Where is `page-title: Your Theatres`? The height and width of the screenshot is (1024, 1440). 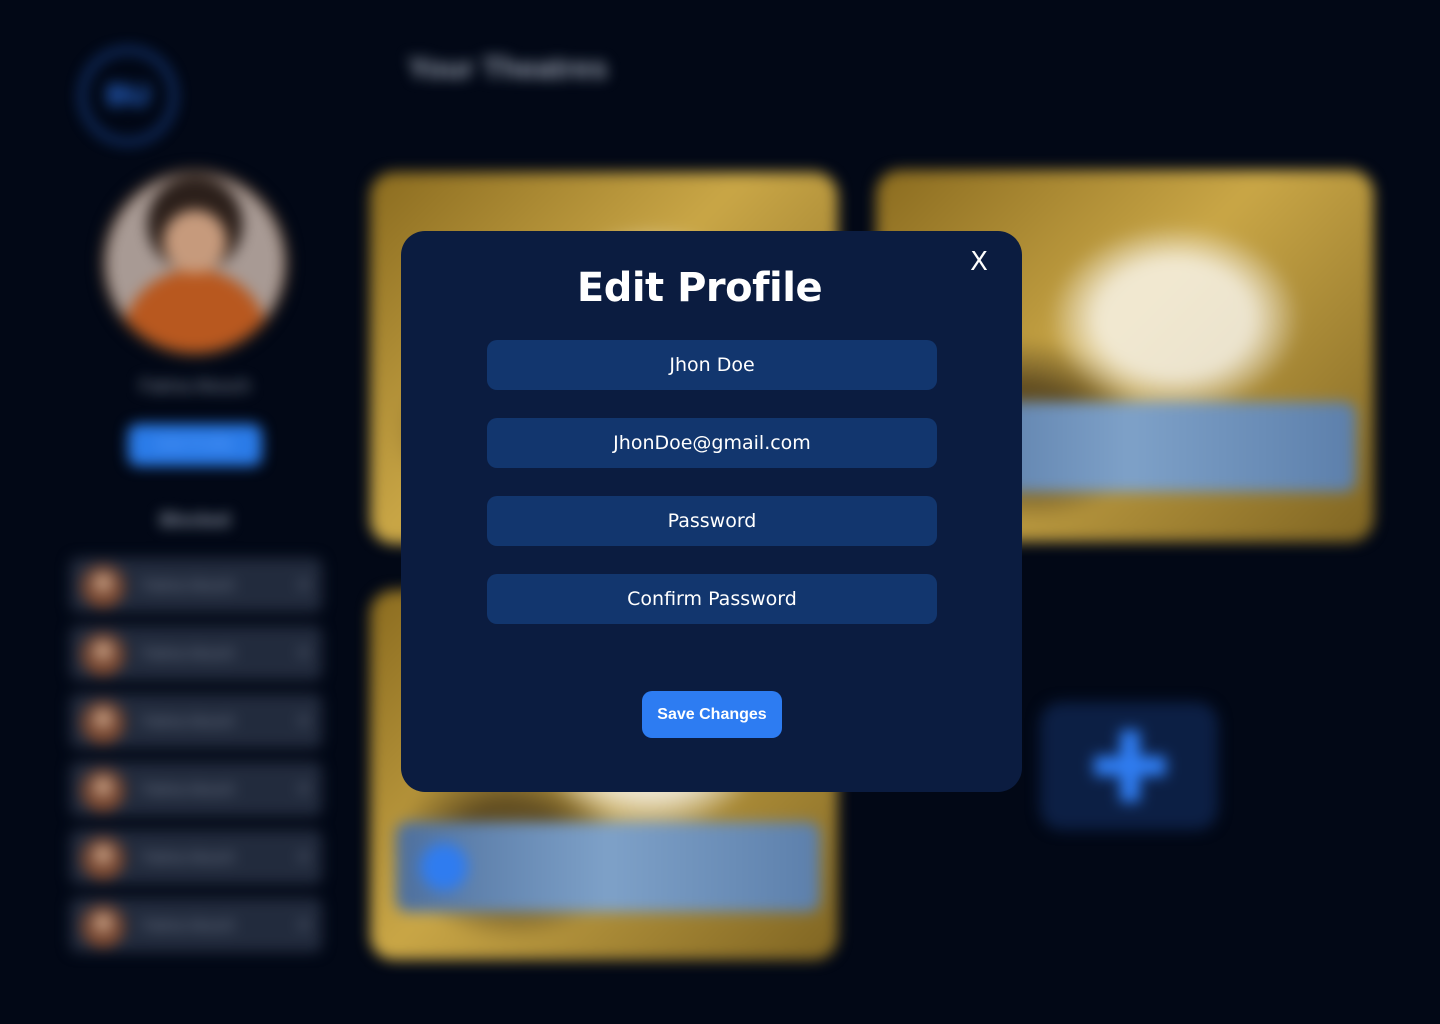 page-title: Your Theatres is located at coordinates (508, 68).